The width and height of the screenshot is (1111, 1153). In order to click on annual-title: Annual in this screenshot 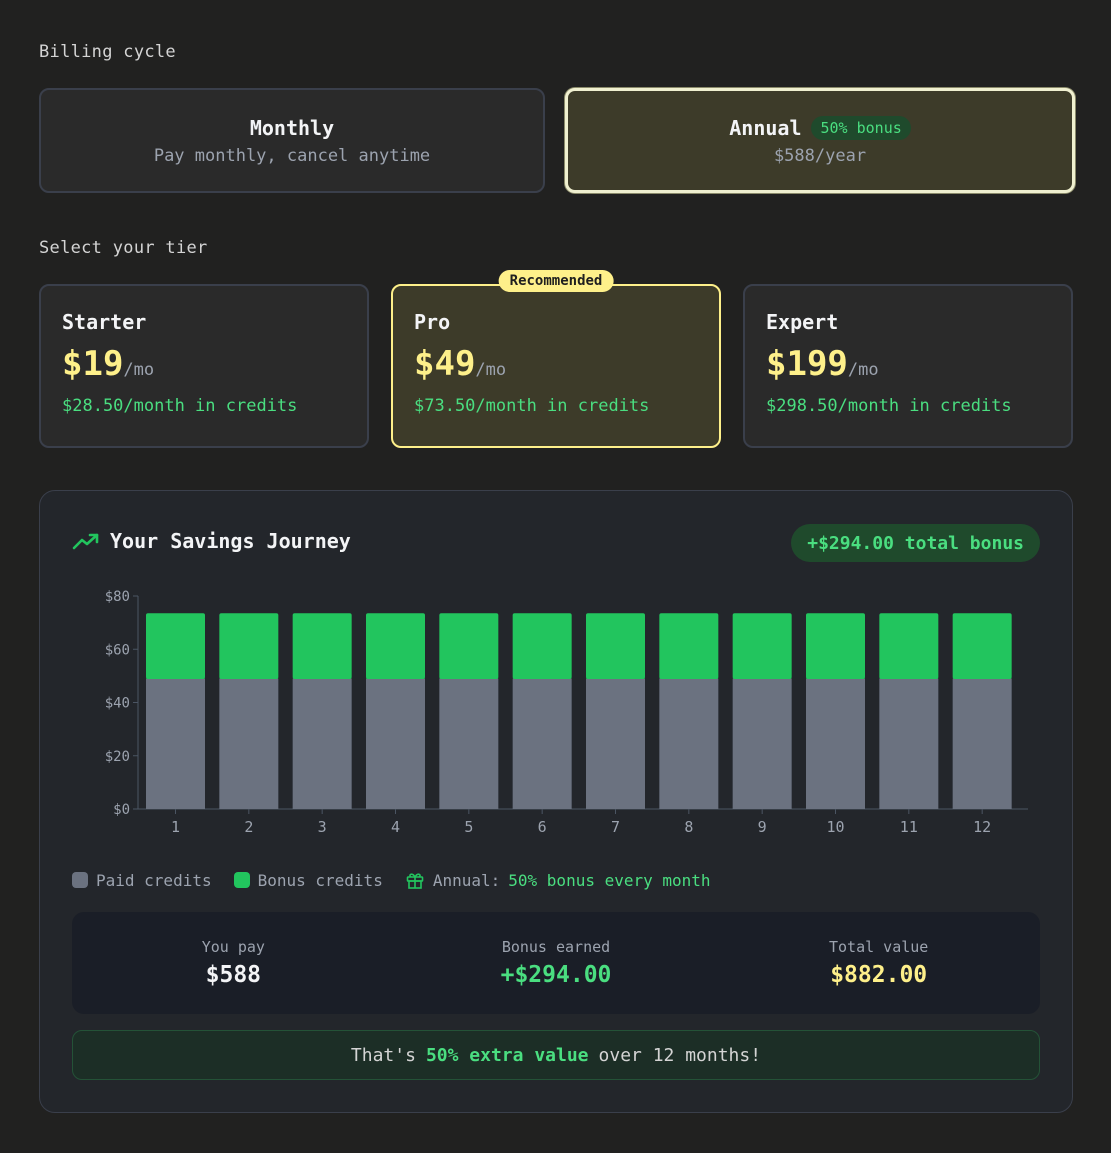, I will do `click(765, 127)`.